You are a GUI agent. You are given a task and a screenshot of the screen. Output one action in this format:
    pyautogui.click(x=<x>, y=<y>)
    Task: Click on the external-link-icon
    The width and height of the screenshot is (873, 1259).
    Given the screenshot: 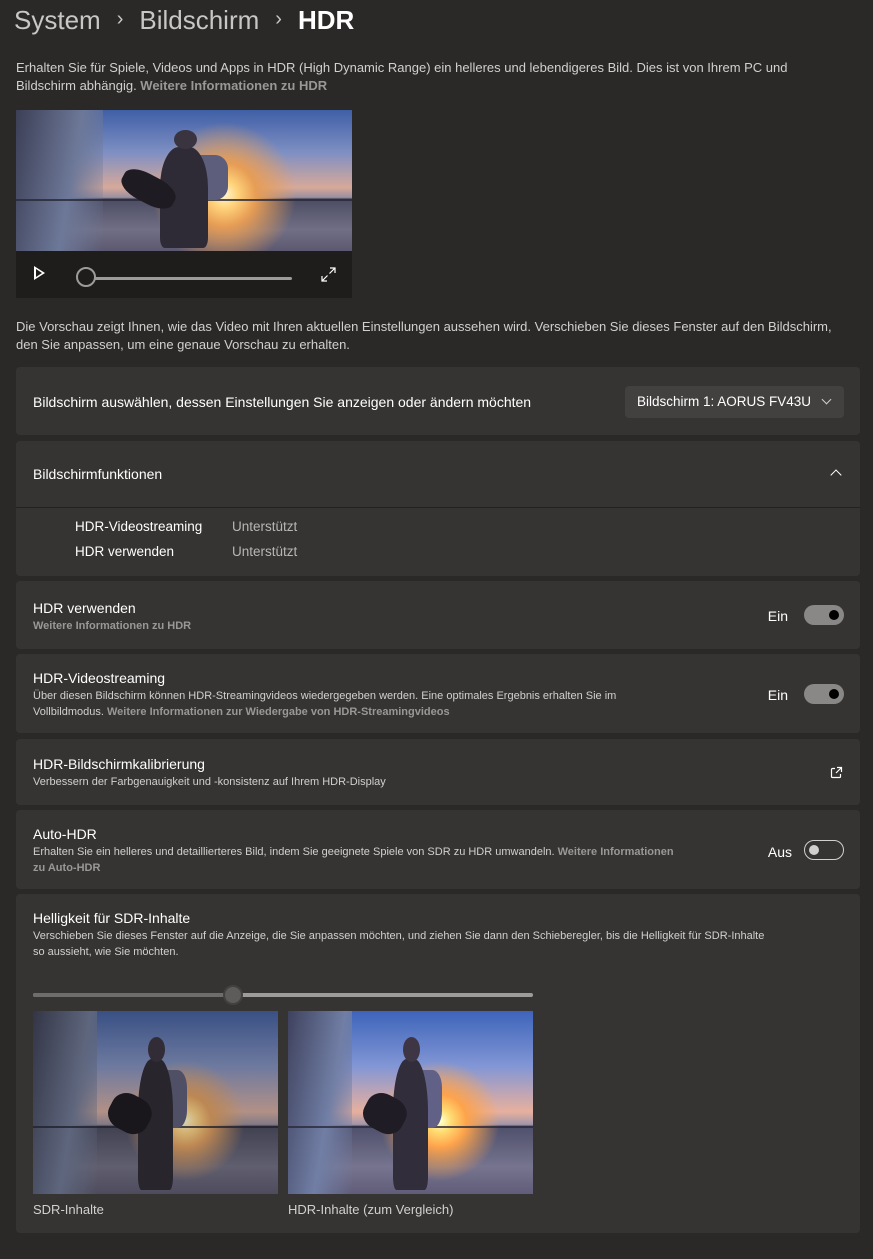 What is the action you would take?
    pyautogui.click(x=836, y=772)
    